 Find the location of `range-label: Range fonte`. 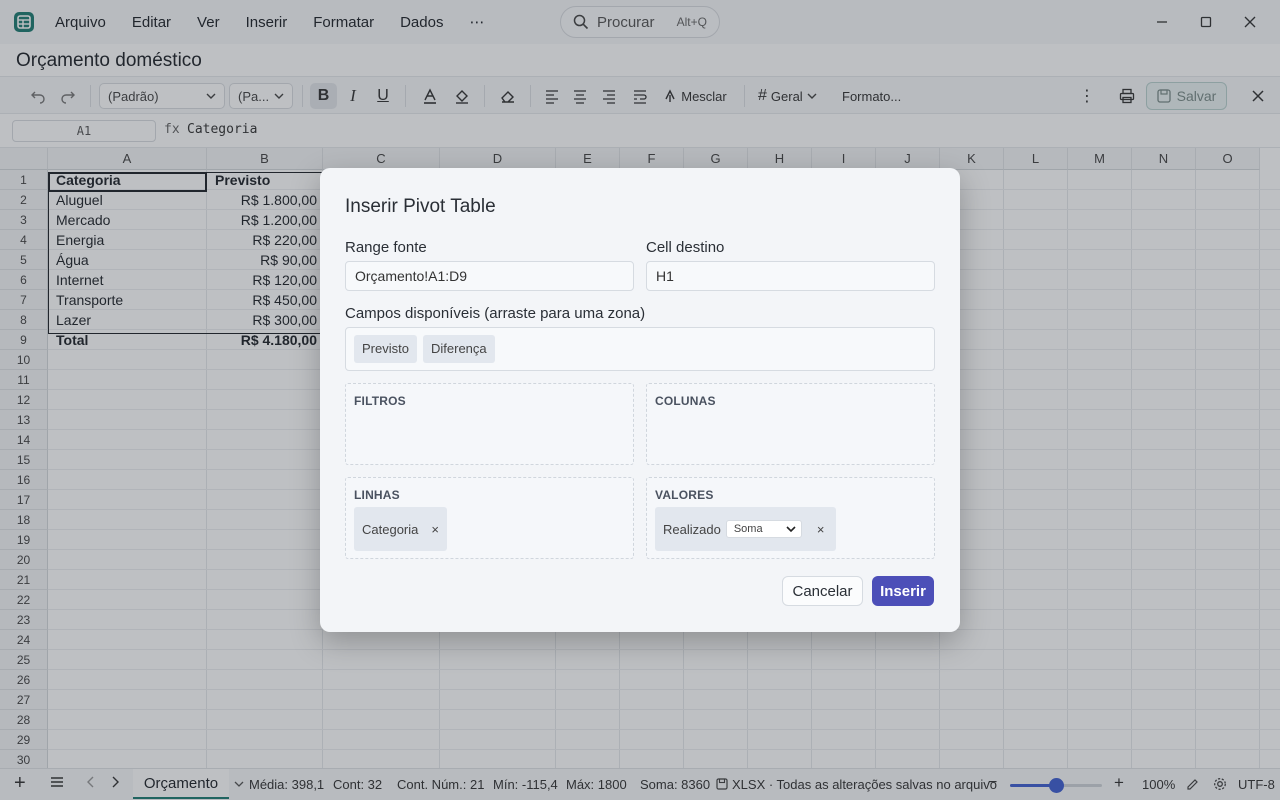

range-label: Range fonte is located at coordinates (386, 247).